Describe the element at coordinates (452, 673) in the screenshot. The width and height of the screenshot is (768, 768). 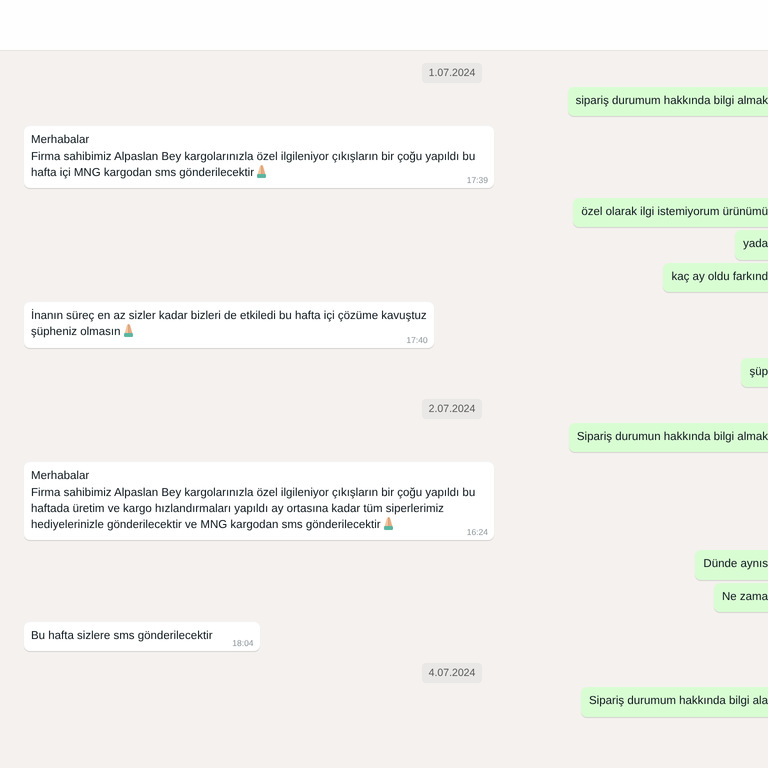
I see `date-pill: 4.07.2024` at that location.